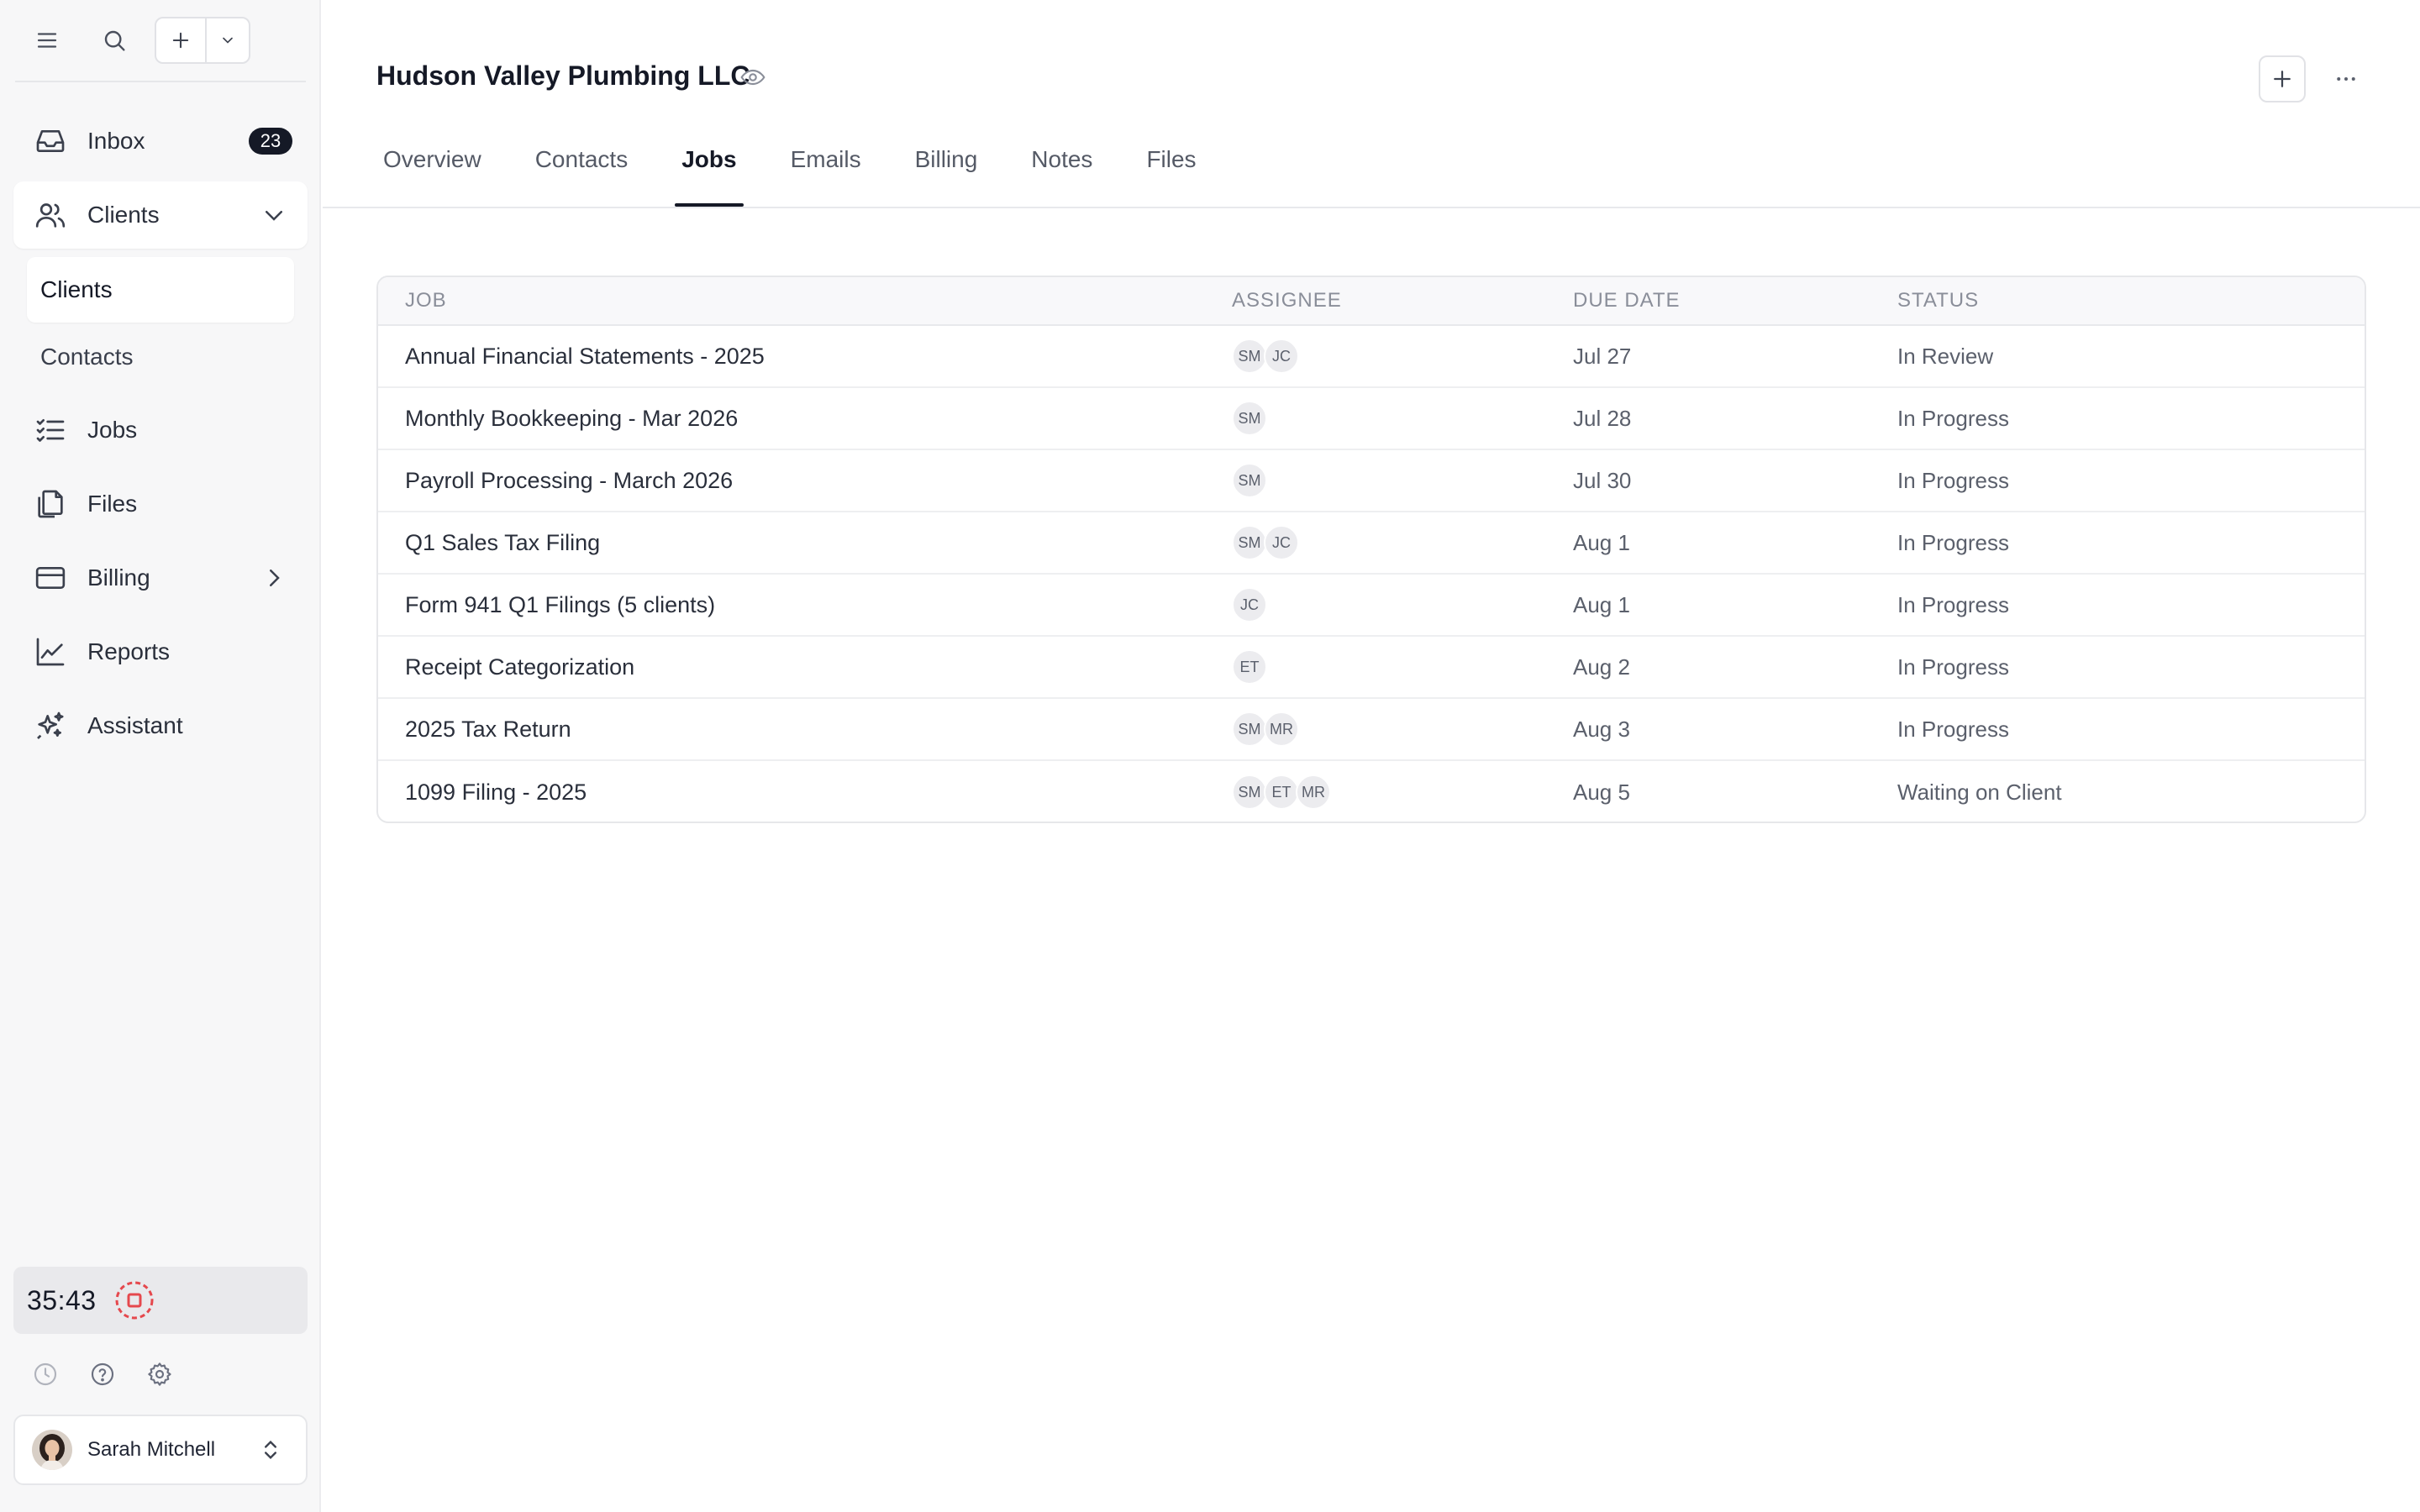 Image resolution: width=2420 pixels, height=1512 pixels. What do you see at coordinates (805, 605) in the screenshot?
I see `job-name-cell: Form 941 Q1 Filings (5 clients)` at bounding box center [805, 605].